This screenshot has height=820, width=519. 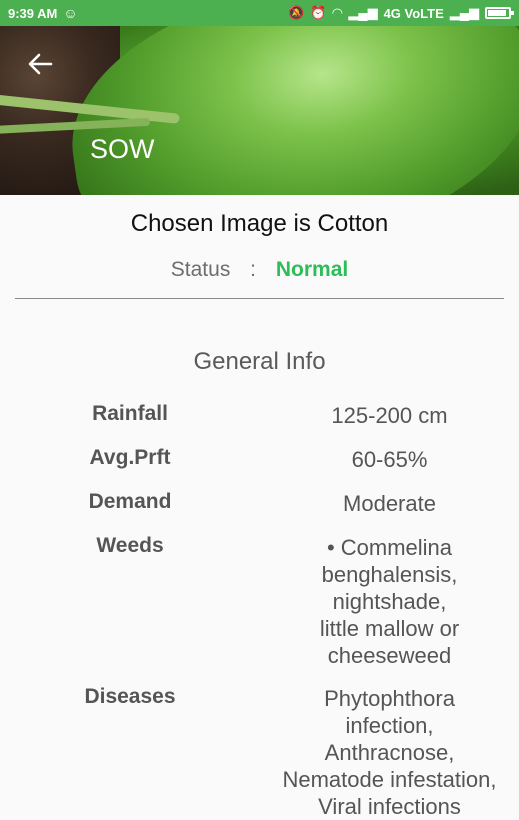 What do you see at coordinates (259, 361) in the screenshot?
I see `general-info-heading: General Info` at bounding box center [259, 361].